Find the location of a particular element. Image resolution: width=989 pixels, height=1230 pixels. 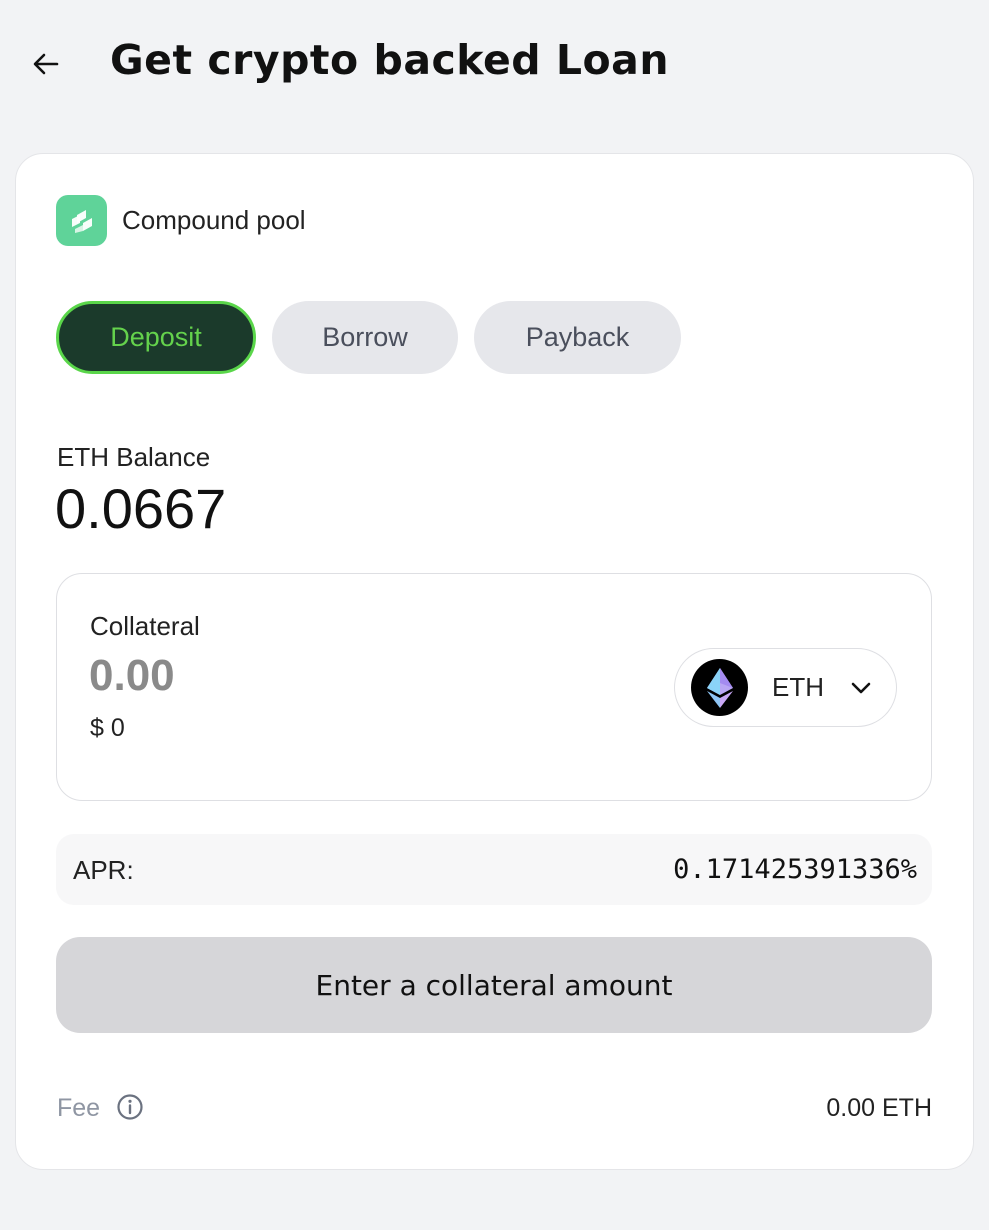

pool-header: Compound pool is located at coordinates (181, 220).